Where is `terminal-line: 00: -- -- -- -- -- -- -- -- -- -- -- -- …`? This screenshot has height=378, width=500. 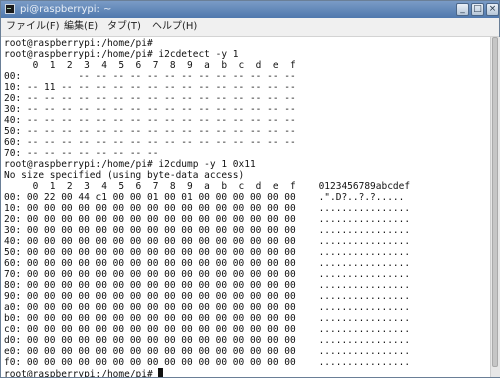 terminal-line: 00: -- -- -- -- -- -- -- -- -- -- -- -- … is located at coordinates (150, 76).